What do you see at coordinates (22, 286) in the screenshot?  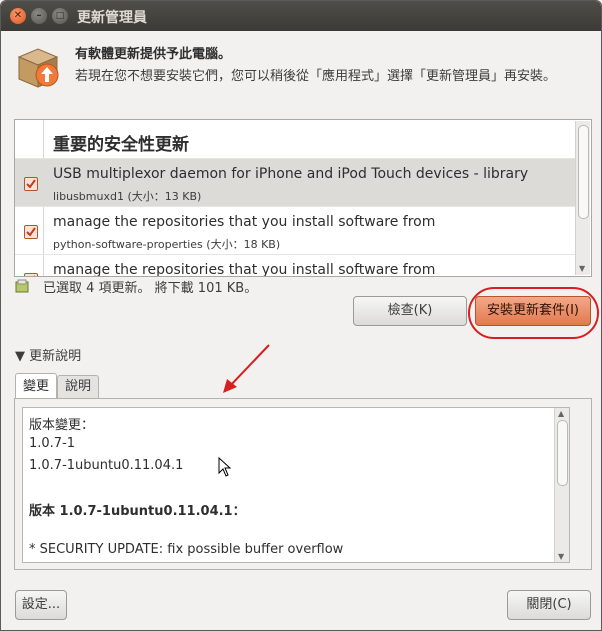 I see `download-status-icon` at bounding box center [22, 286].